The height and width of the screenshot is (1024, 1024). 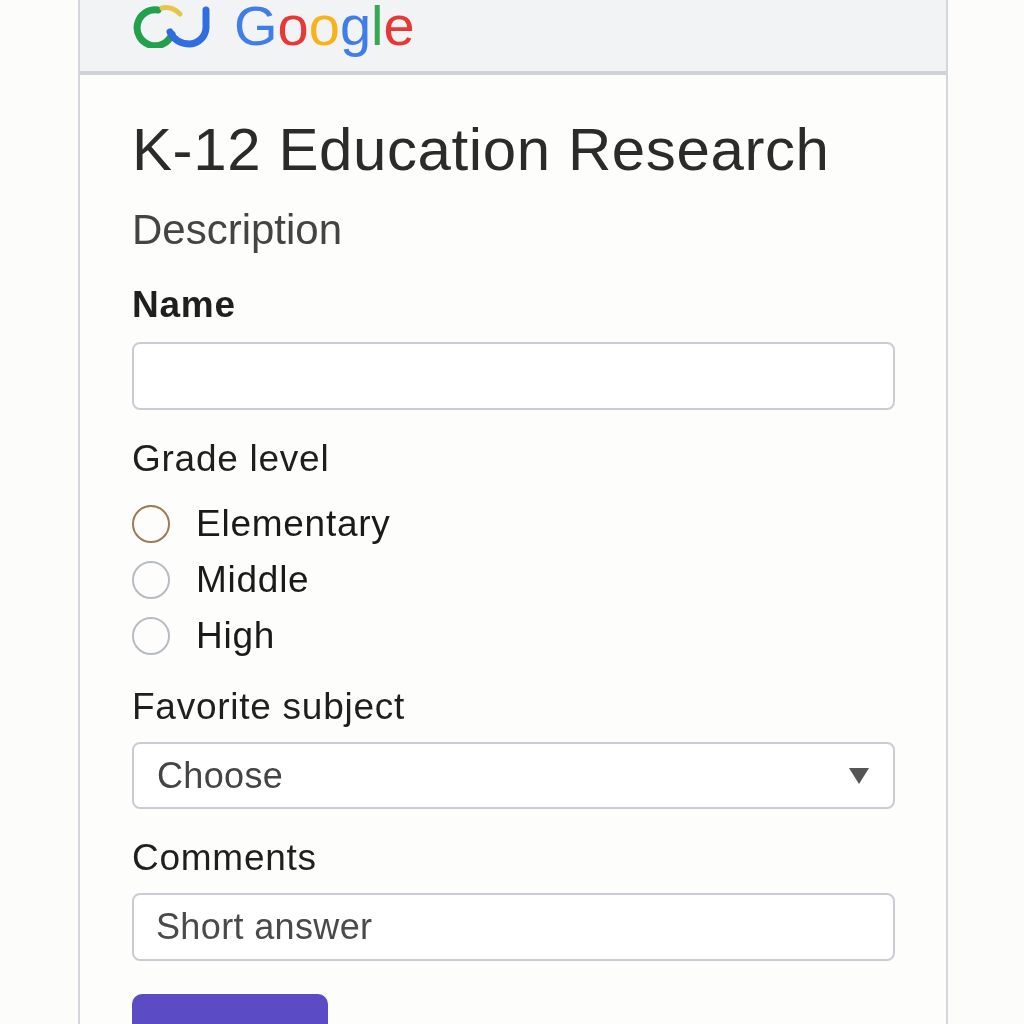 I want to click on text-input-field, so click(x=513, y=376).